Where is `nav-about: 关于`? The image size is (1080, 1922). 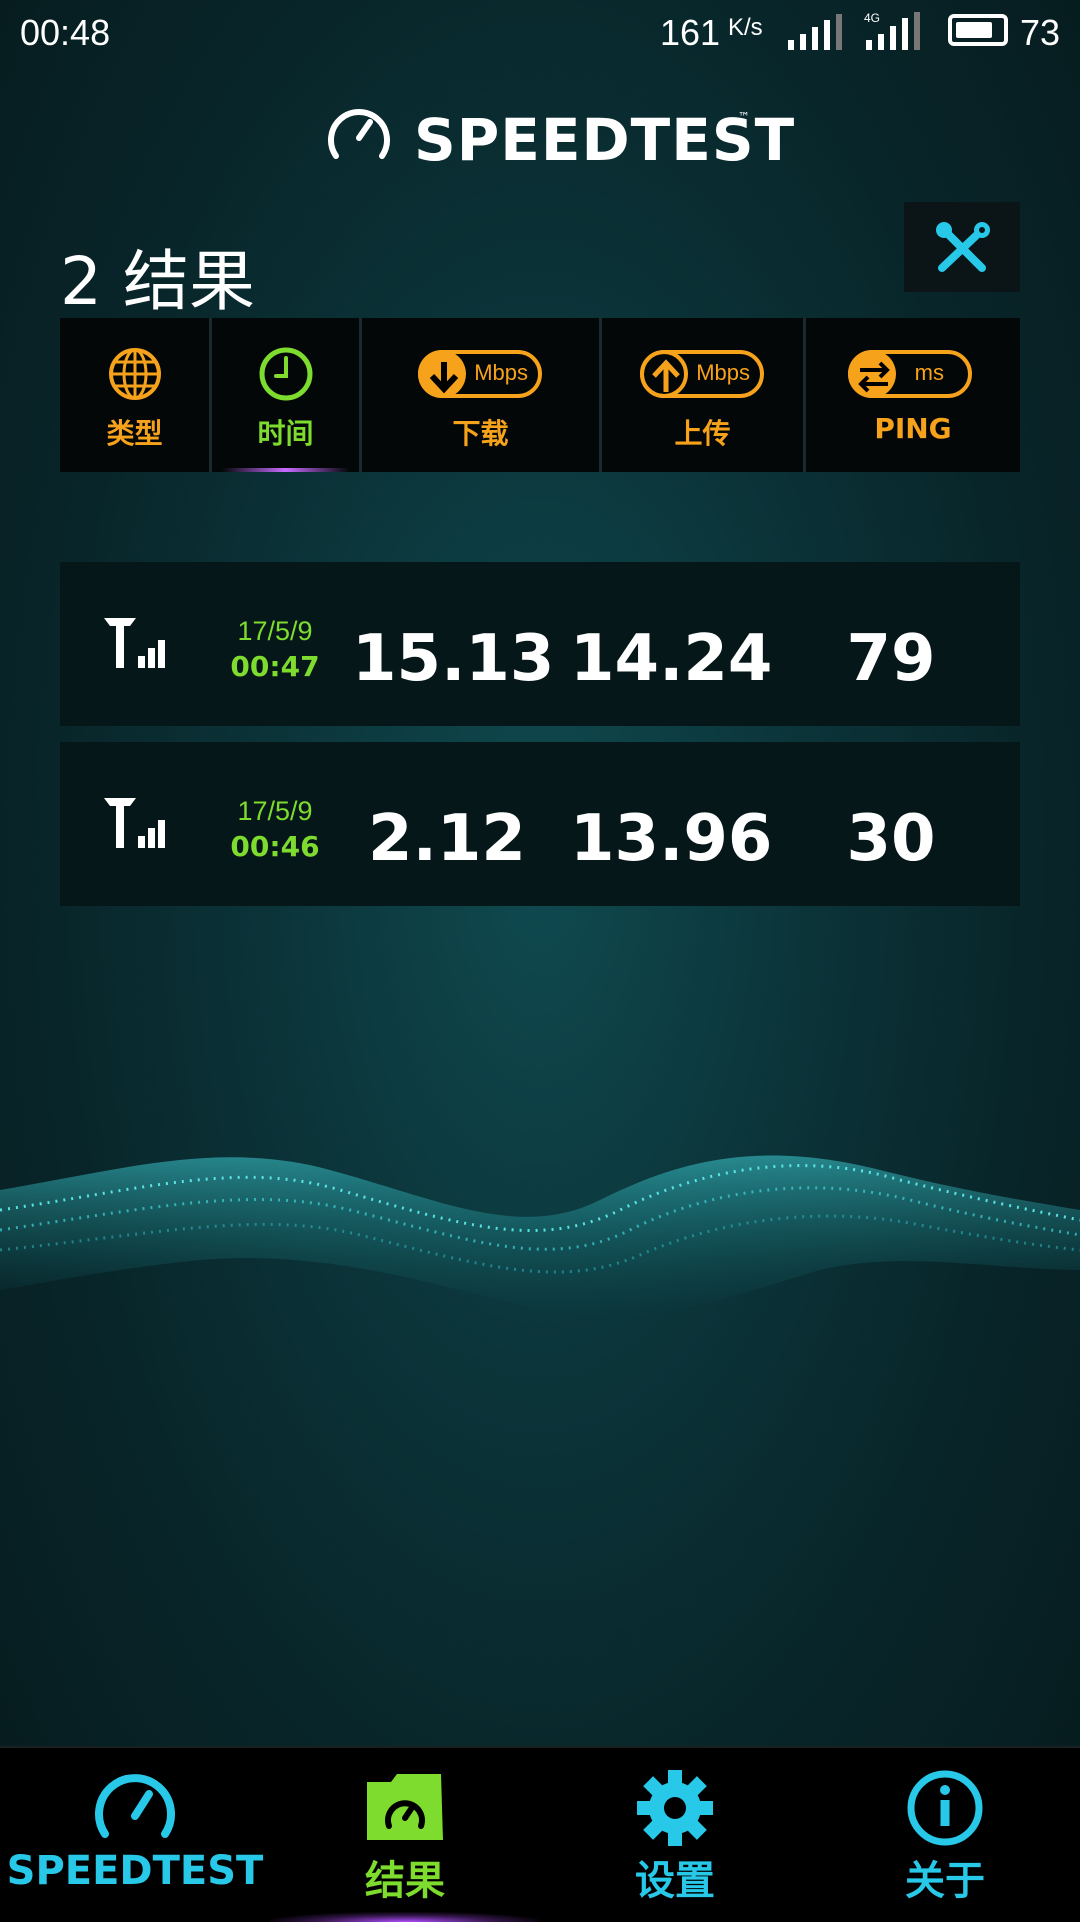 nav-about: 关于 is located at coordinates (945, 1835).